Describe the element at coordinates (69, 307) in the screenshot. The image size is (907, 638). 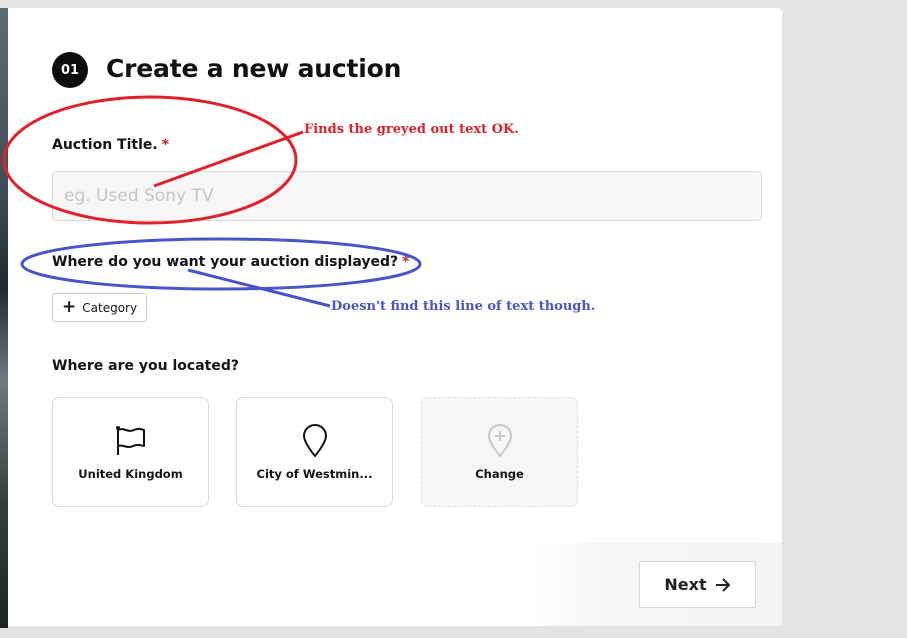
I see `plus-icon: +` at that location.